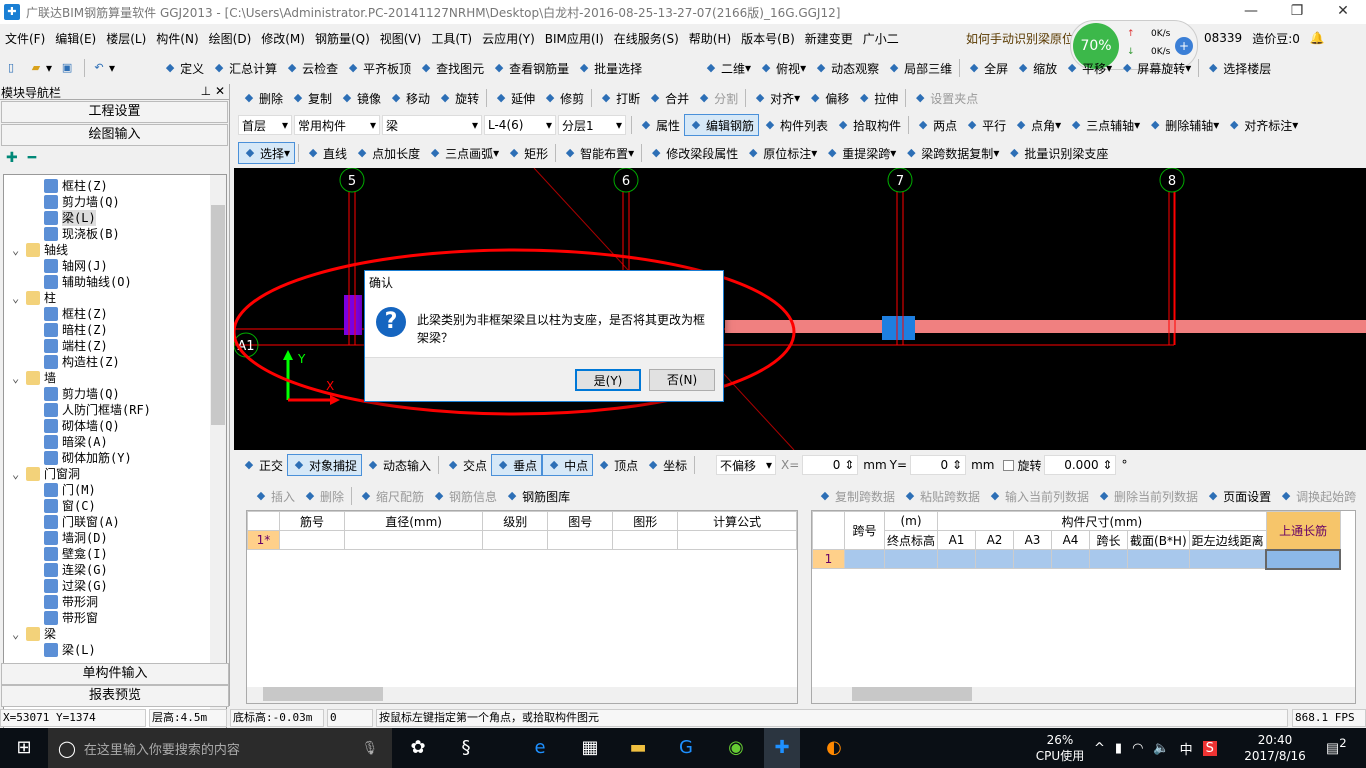 The image size is (1366, 768). I want to click on undo-button: ↶ ▾, so click(103, 68).